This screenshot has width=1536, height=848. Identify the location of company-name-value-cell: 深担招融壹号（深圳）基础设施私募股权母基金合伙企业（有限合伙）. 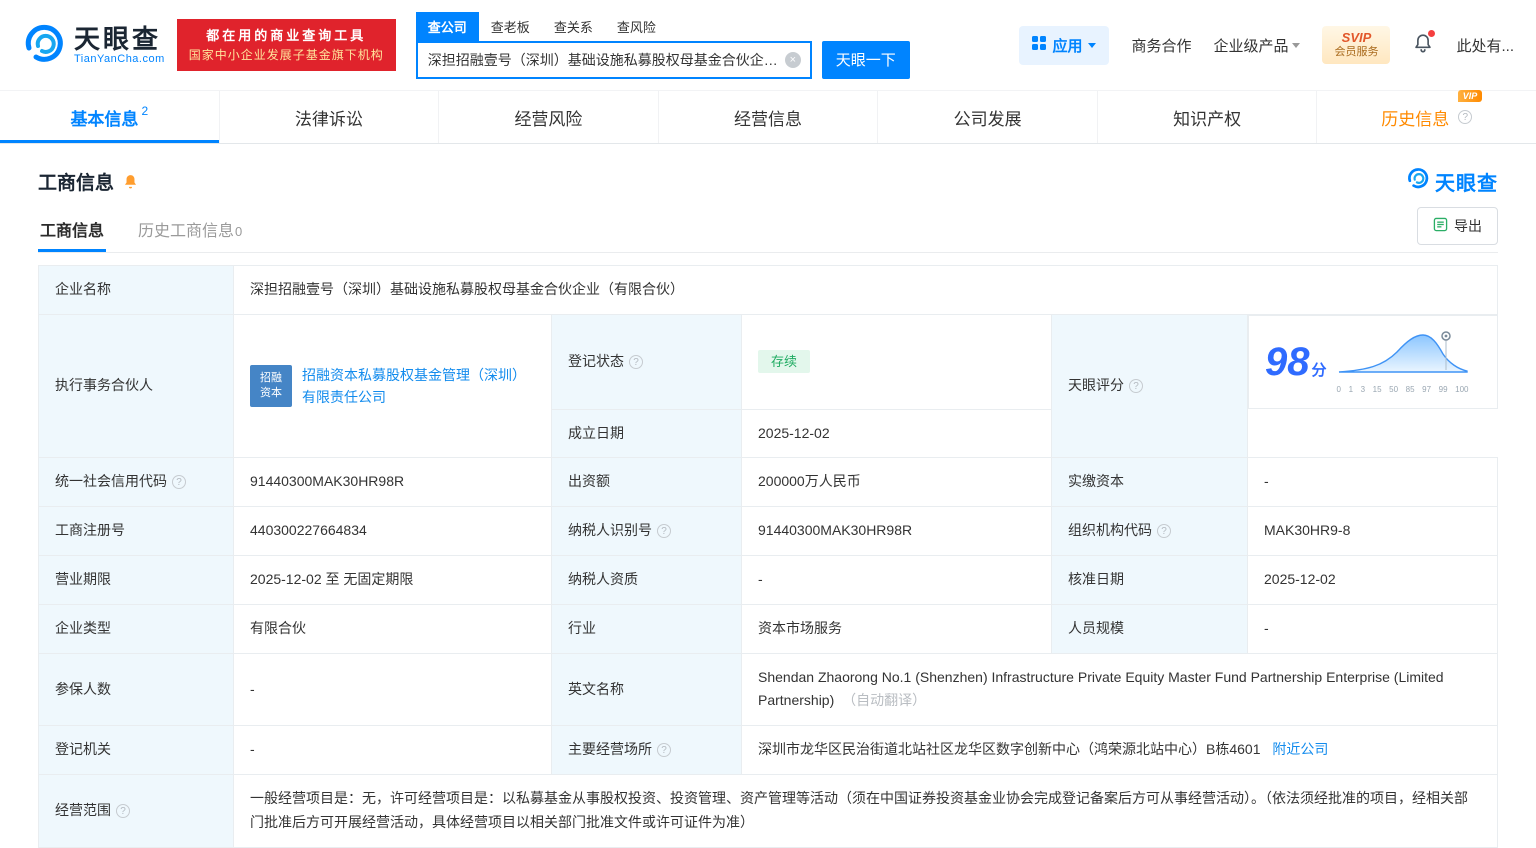
(865, 290).